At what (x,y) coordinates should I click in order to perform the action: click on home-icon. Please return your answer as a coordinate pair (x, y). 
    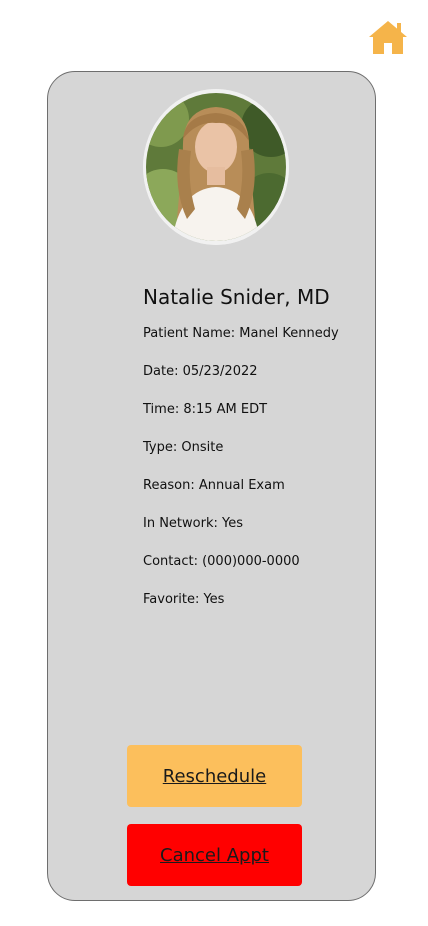
    Looking at the image, I should click on (388, 37).